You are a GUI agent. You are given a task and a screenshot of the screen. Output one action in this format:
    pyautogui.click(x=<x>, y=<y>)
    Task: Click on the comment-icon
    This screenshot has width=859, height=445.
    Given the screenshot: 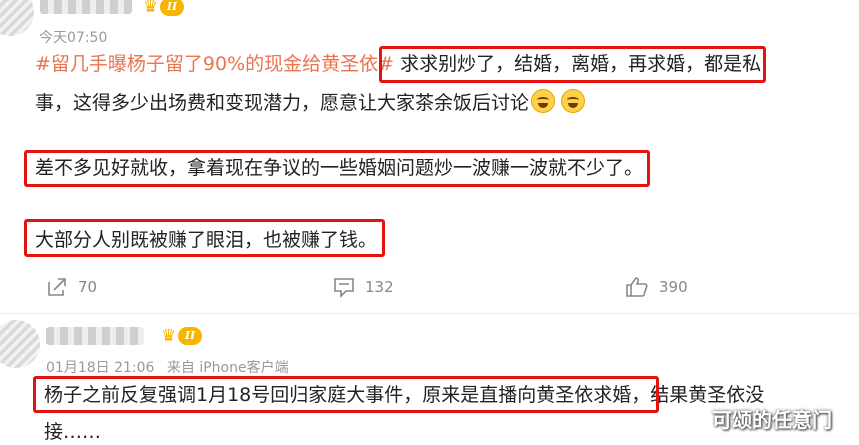 What is the action you would take?
    pyautogui.click(x=344, y=288)
    